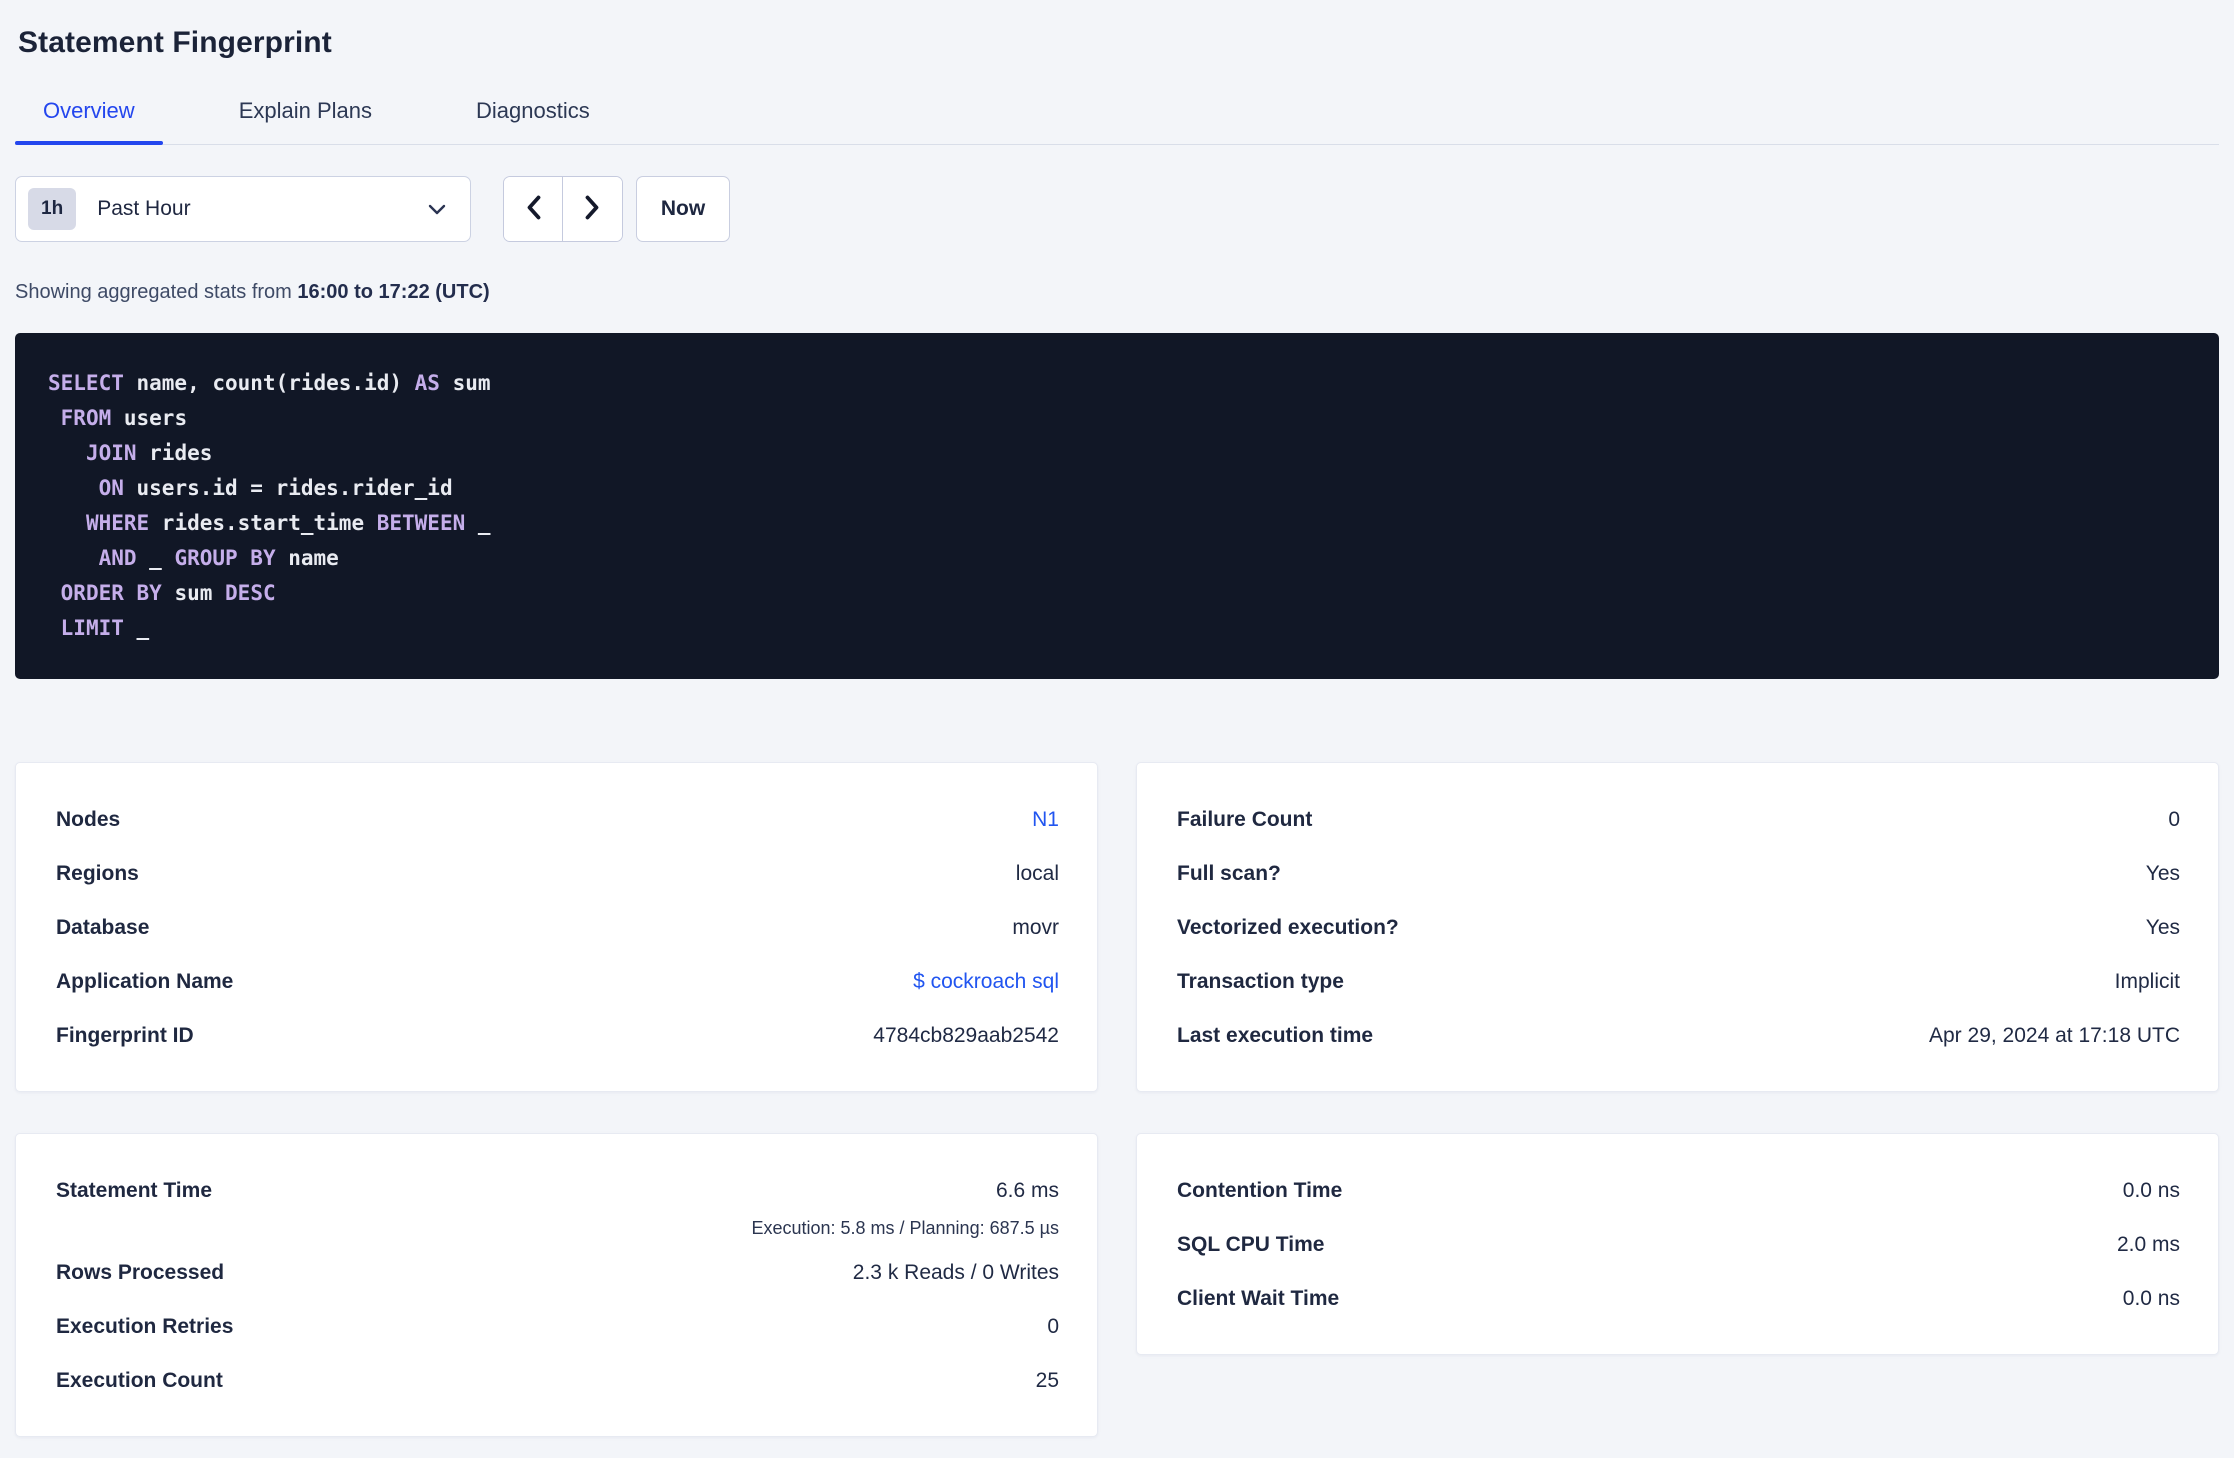 This screenshot has height=1458, width=2234. What do you see at coordinates (111, 453) in the screenshot?
I see `sql-keyword: JOIN` at bounding box center [111, 453].